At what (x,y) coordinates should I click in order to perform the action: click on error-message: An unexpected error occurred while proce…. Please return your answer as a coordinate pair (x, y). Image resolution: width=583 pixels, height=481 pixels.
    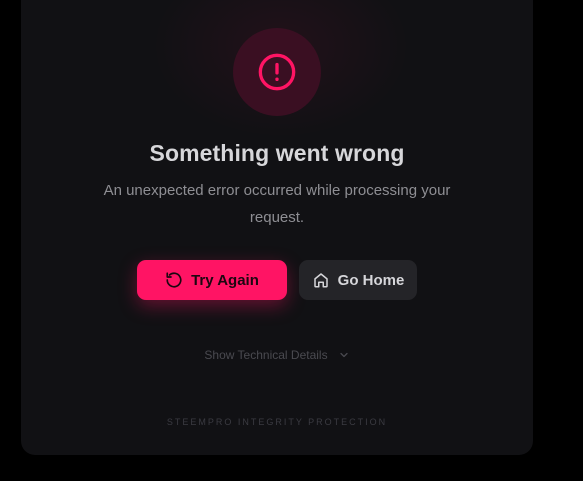
    Looking at the image, I should click on (277, 204).